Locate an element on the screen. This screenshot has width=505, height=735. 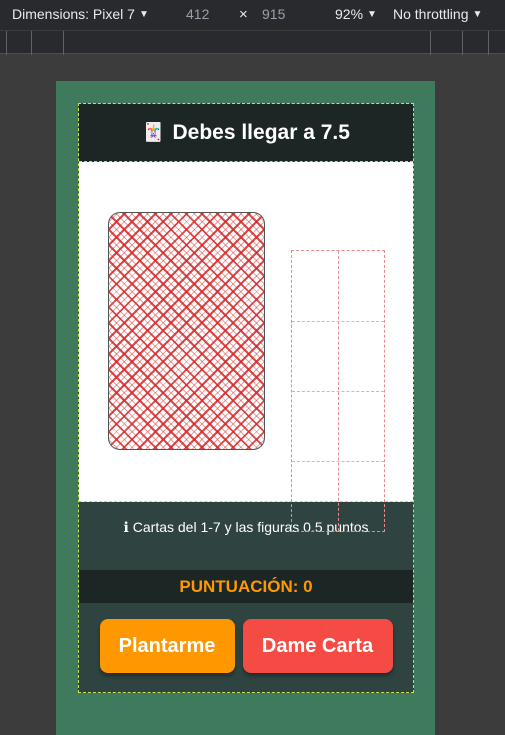
dimensions-dropdown: Dimensions: Pixel 7 ▼ is located at coordinates (80, 14).